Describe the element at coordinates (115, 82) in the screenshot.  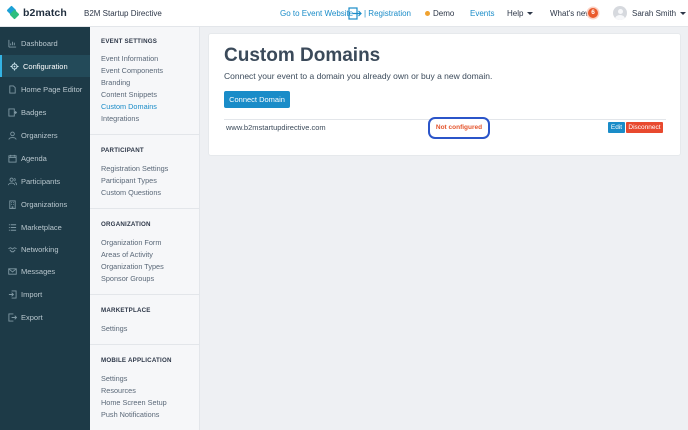
I see `subnav-item-branding: Branding` at that location.